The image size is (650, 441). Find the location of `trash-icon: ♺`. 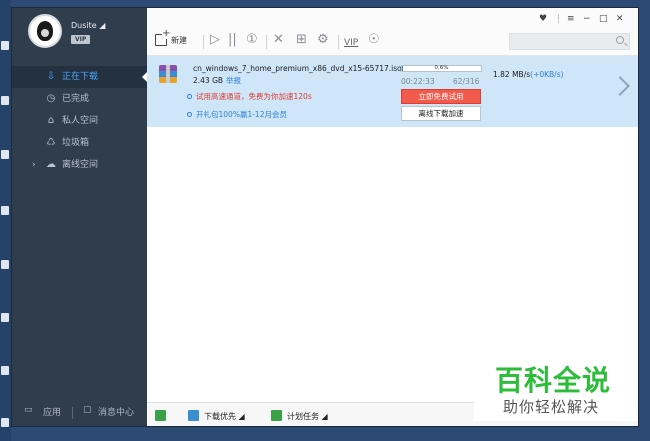

trash-icon: ♺ is located at coordinates (51, 142).